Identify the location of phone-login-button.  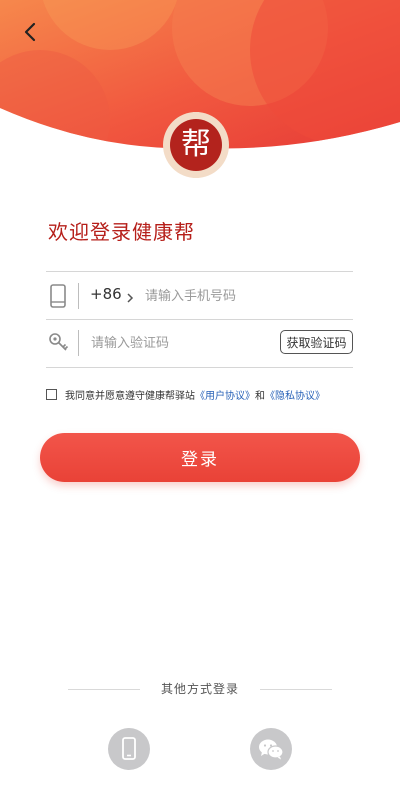
(129, 749).